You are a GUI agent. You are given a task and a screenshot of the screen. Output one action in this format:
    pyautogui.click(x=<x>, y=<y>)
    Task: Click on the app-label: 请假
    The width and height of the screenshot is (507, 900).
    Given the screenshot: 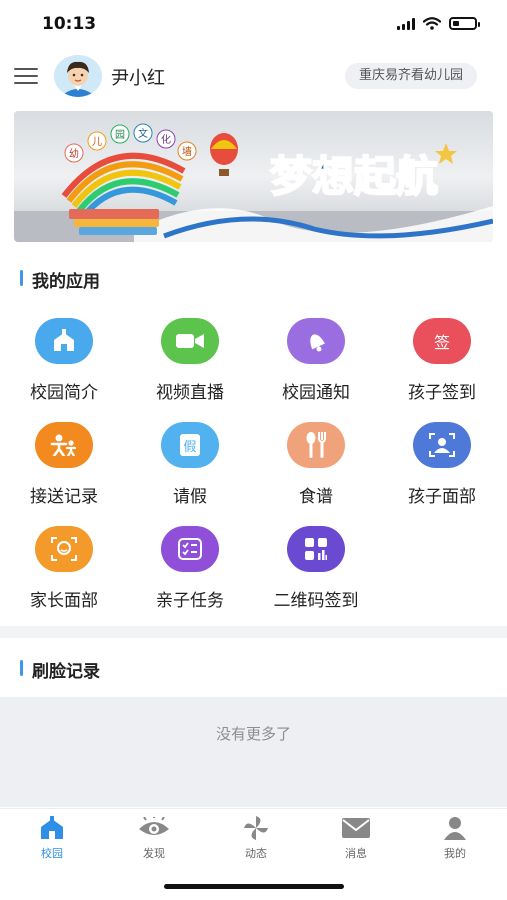 What is the action you would take?
    pyautogui.click(x=190, y=497)
    